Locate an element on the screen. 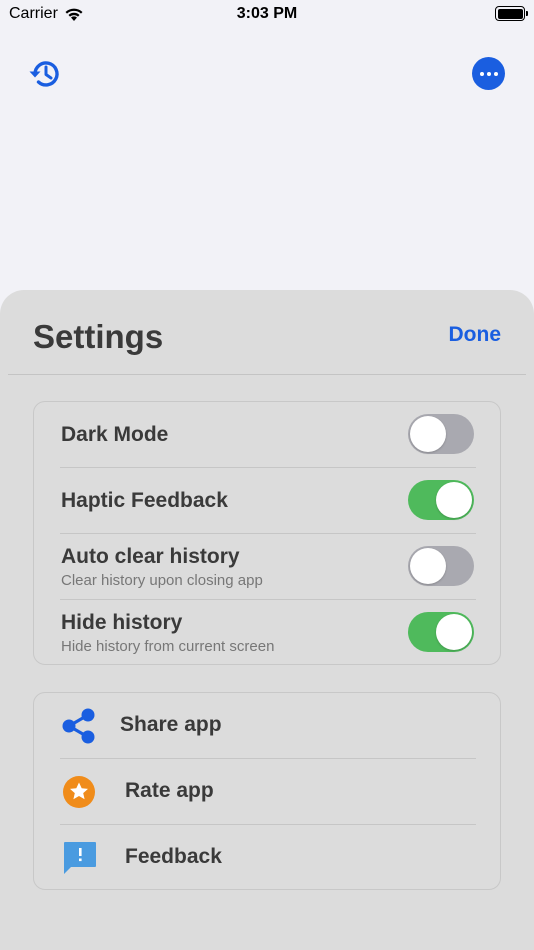 This screenshot has width=534, height=950. setting-label: Dark Mode is located at coordinates (115, 434).